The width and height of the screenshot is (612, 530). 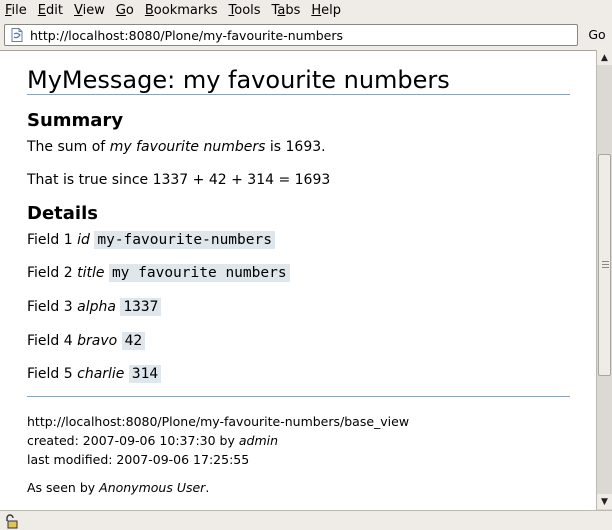 What do you see at coordinates (16, 11) in the screenshot?
I see `menu-file: File` at bounding box center [16, 11].